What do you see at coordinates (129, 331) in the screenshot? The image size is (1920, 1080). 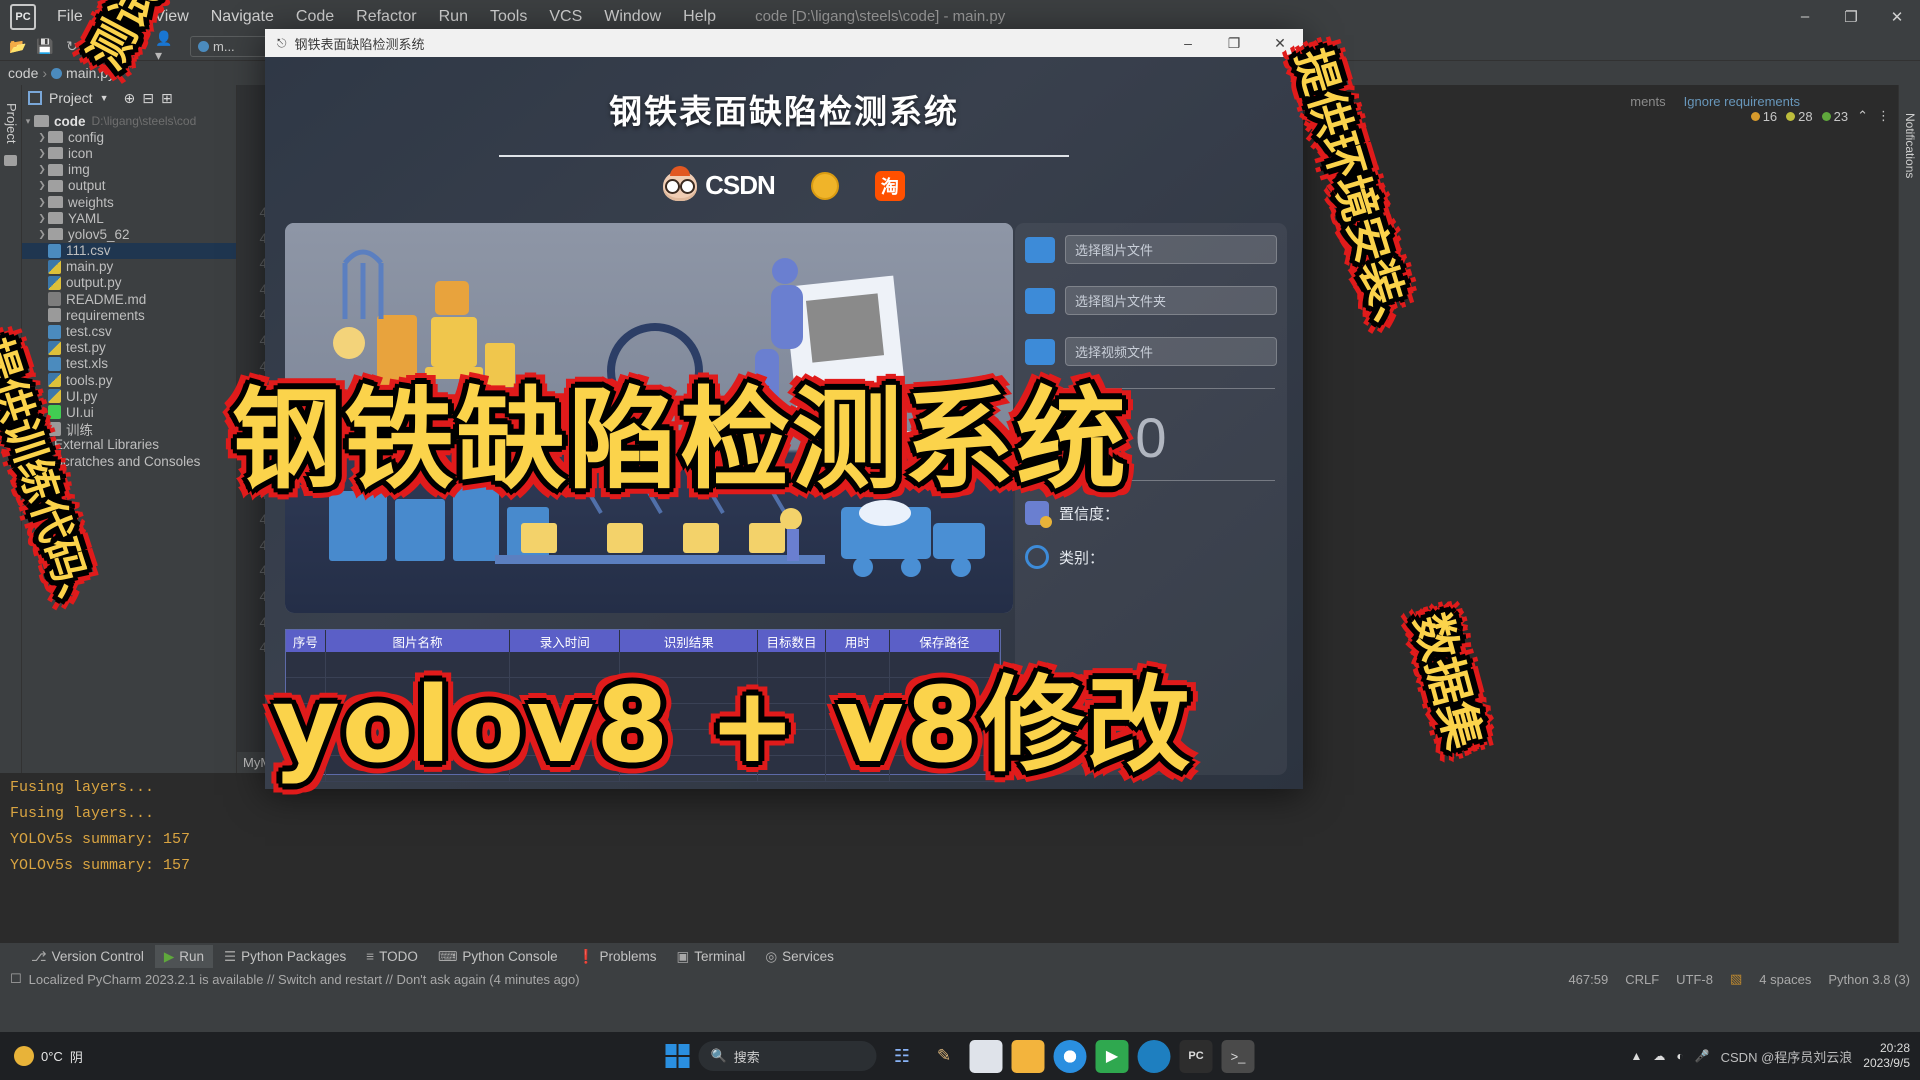 I see `tree-item-test-csv: test.csv` at bounding box center [129, 331].